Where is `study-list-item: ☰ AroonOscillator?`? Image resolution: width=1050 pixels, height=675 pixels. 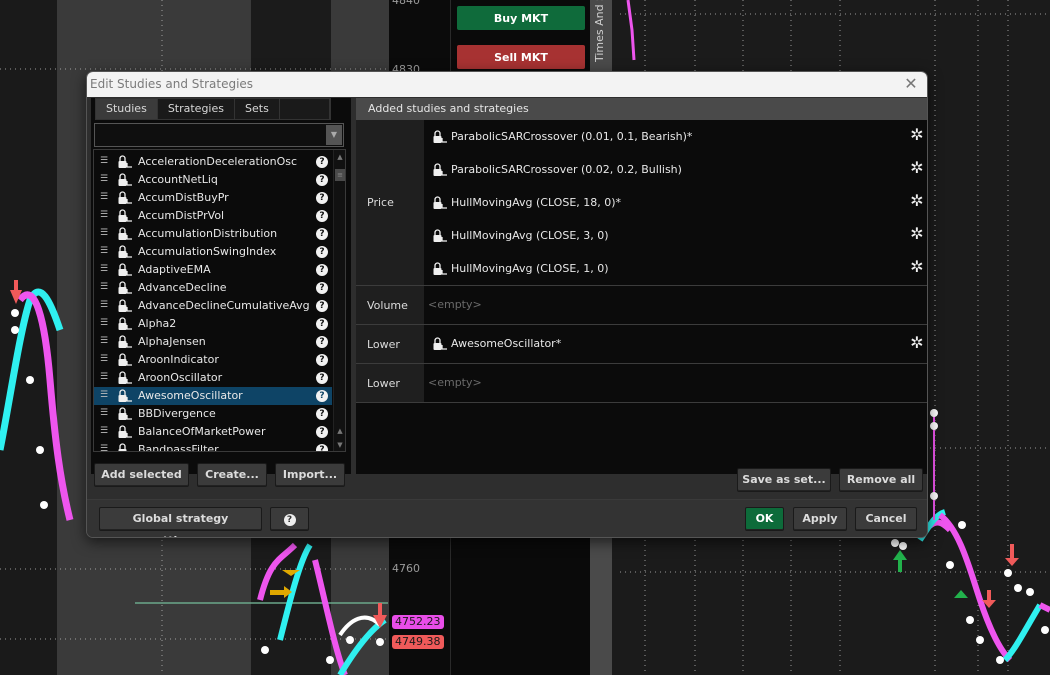 study-list-item: ☰ AroonOscillator? is located at coordinates (213, 378).